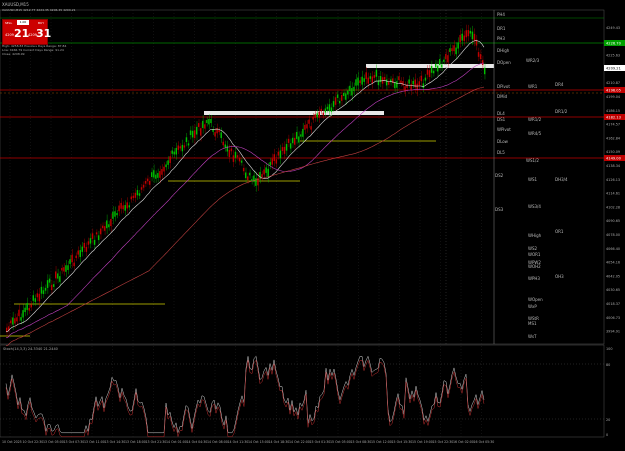  I want to click on osc-tick-label: 100, so click(609, 349).